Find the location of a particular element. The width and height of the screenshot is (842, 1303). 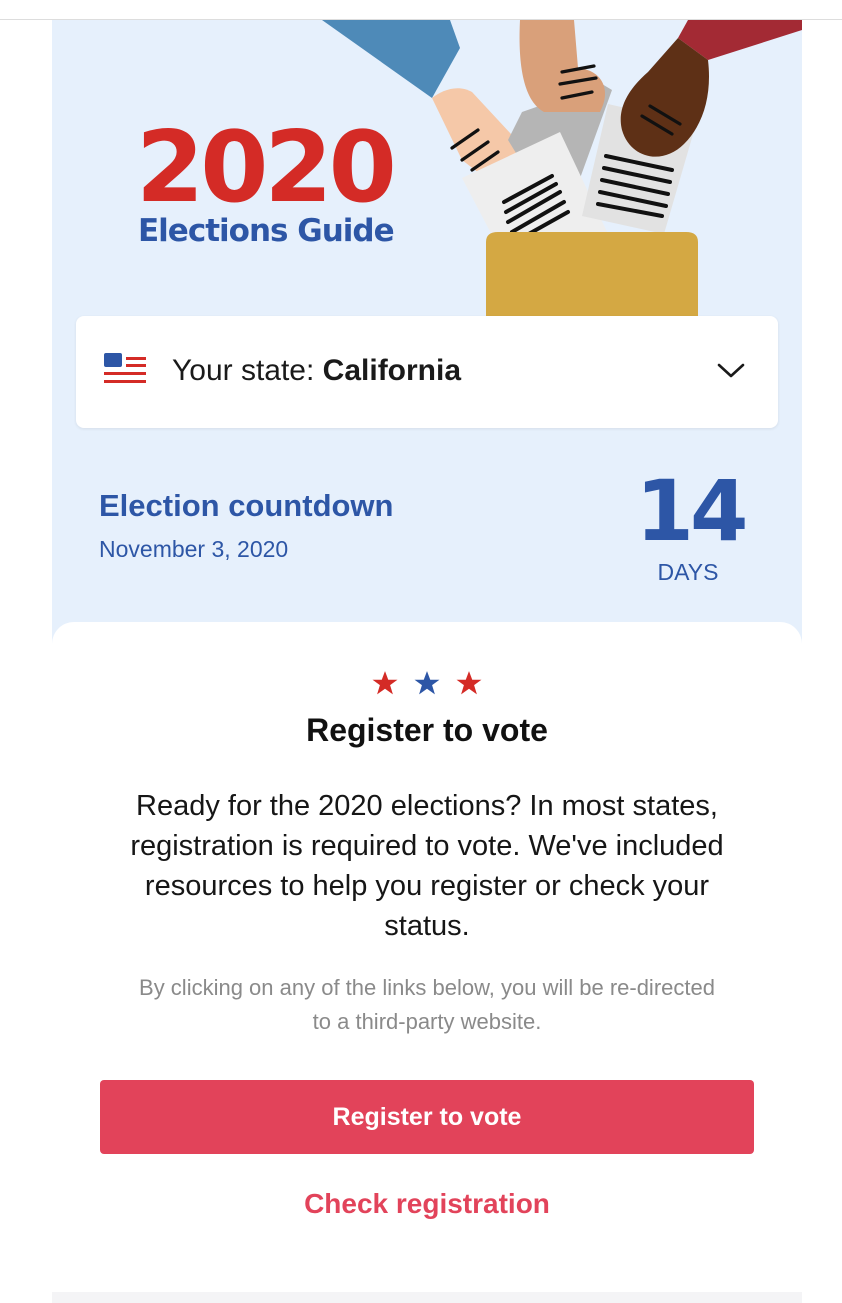

chevron-down-icon is located at coordinates (731, 370).